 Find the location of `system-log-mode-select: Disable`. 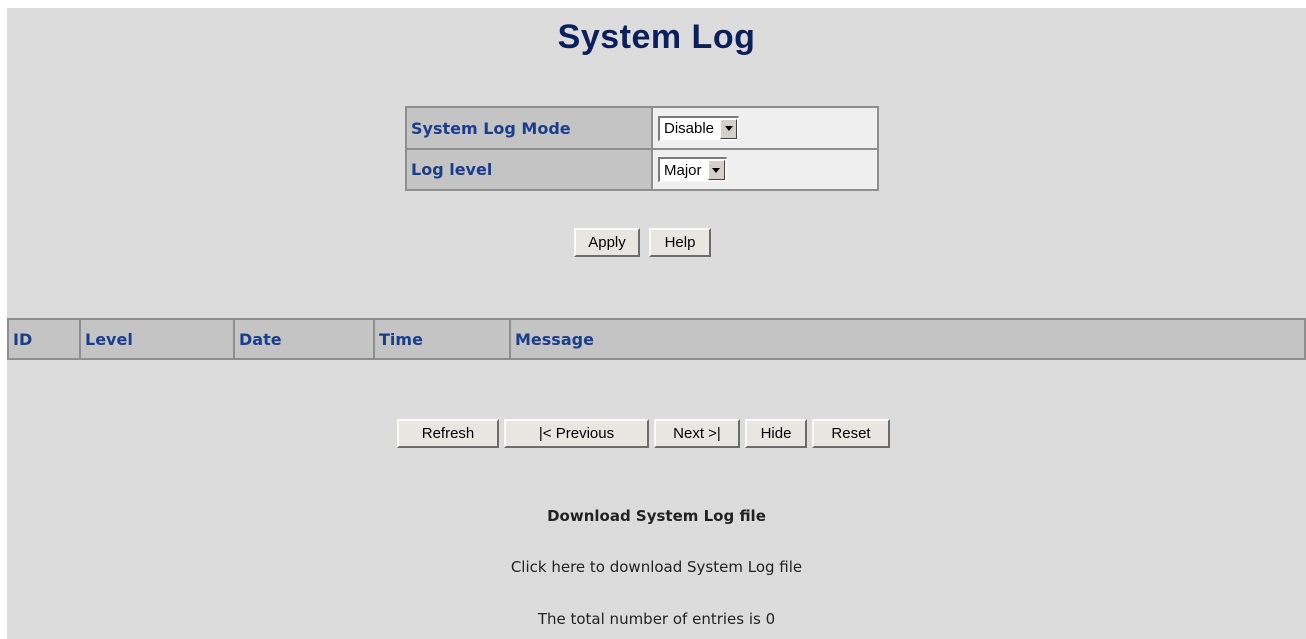

system-log-mode-select: Disable is located at coordinates (699, 128).